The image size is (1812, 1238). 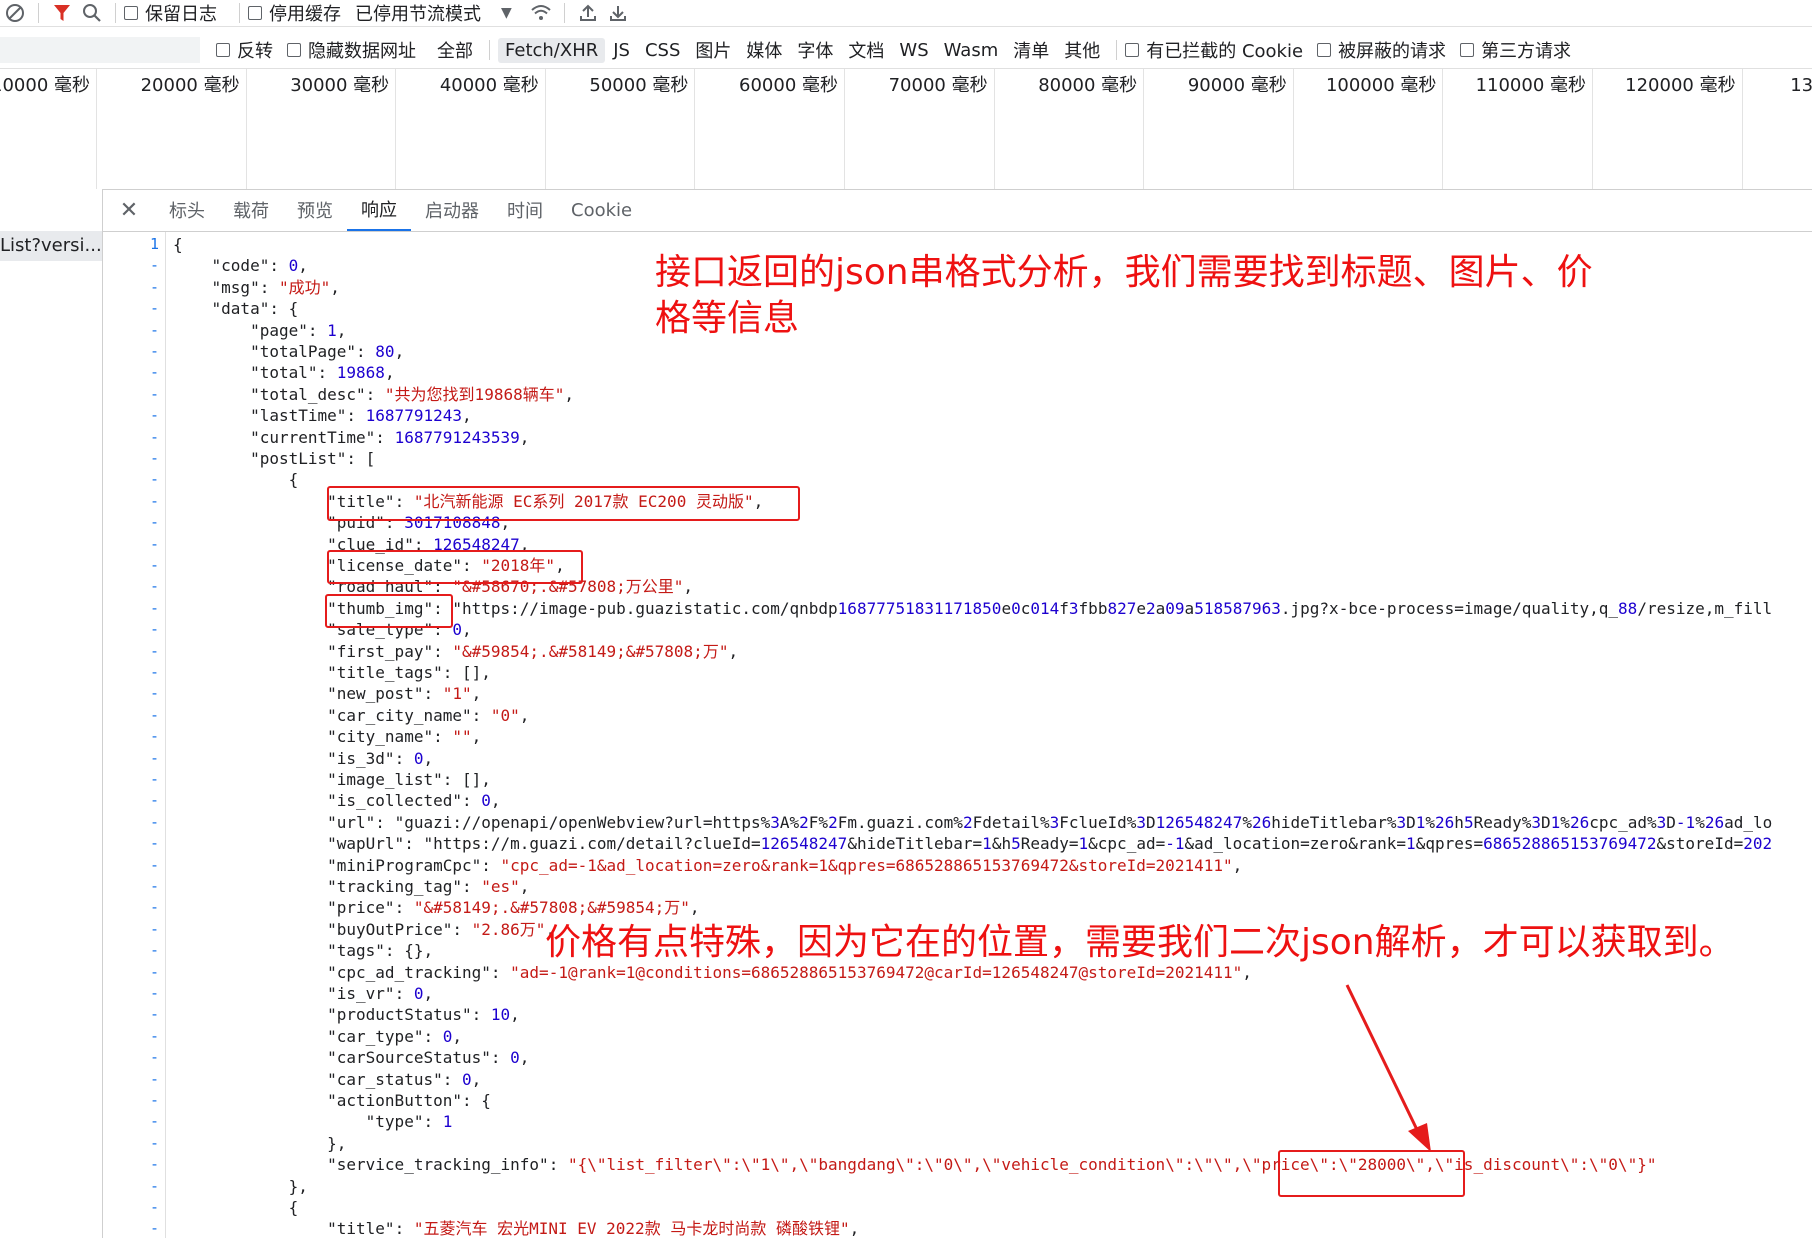 I want to click on annotation-top-note: 接口返回的json串格式分析，我们需要找到标题、图片、价格等信息, so click(x=1124, y=295).